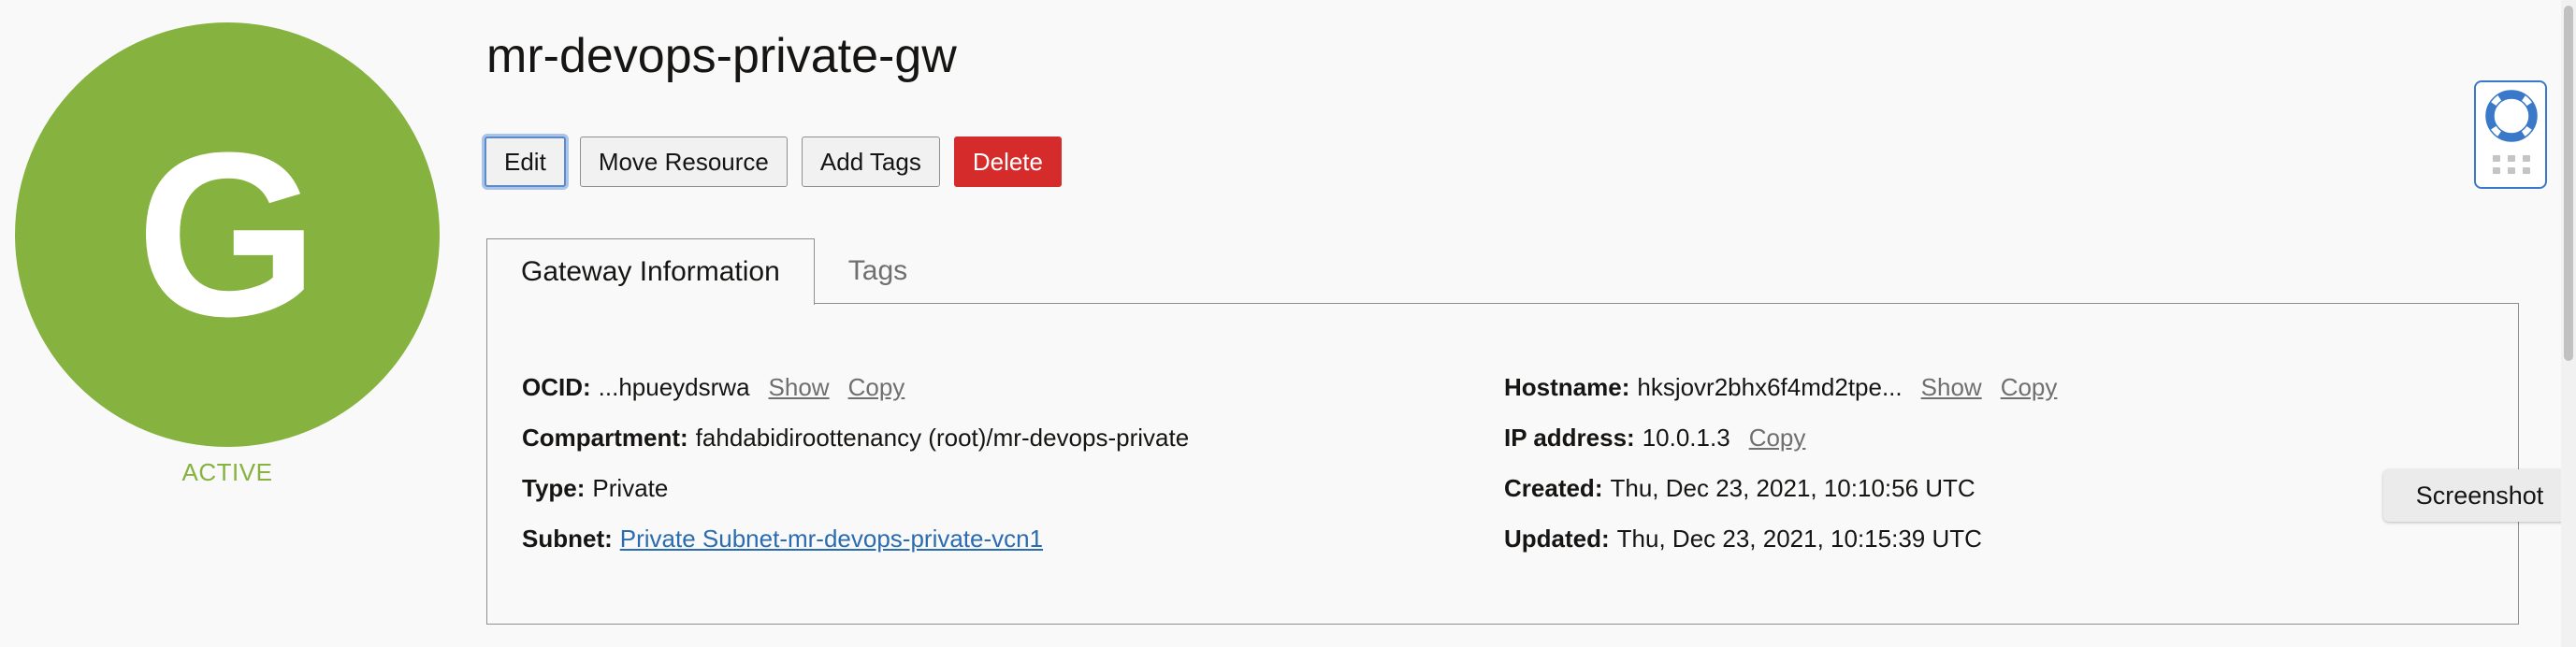 This screenshot has height=647, width=2576. What do you see at coordinates (1686, 437) in the screenshot?
I see `ip-address-value: 10.0.1.3` at bounding box center [1686, 437].